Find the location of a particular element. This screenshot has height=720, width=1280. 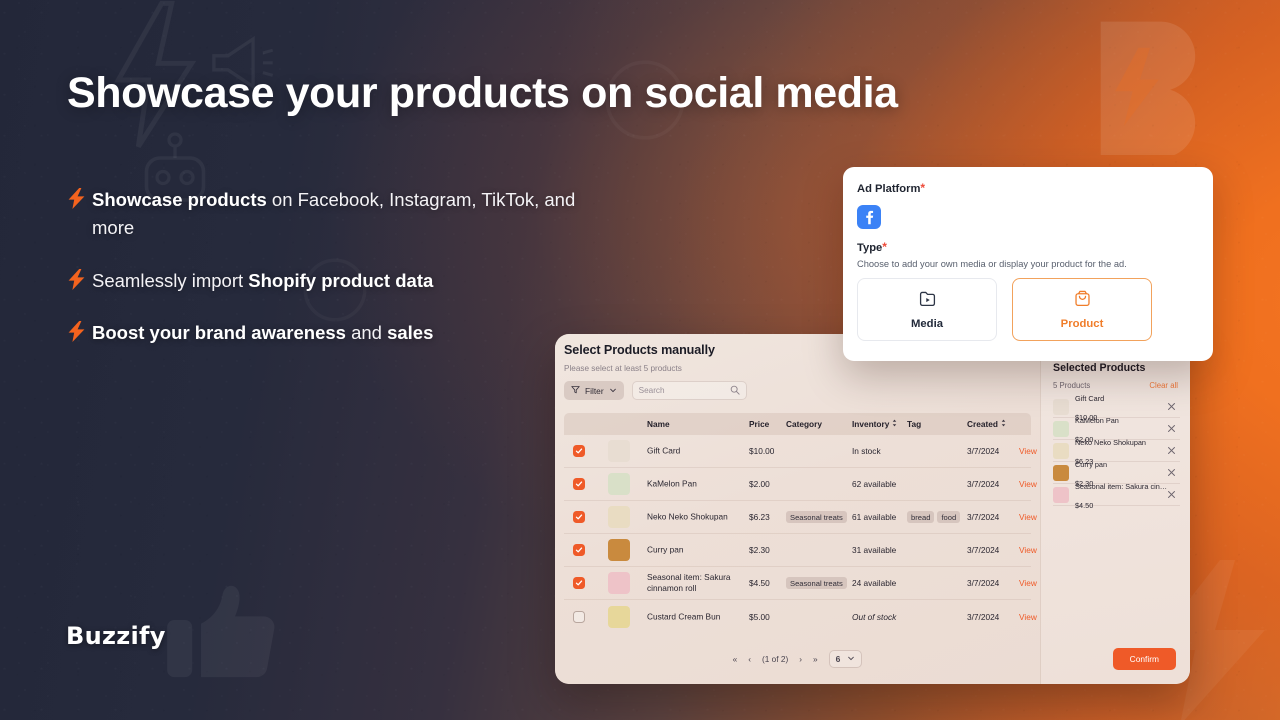

type-option-media-label: Media is located at coordinates (926, 324).